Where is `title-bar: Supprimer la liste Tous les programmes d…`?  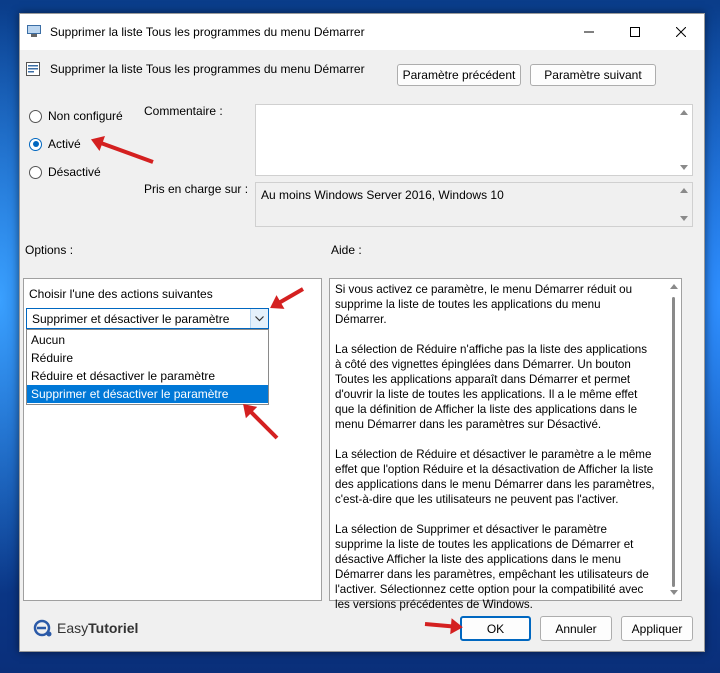 title-bar: Supprimer la liste Tous les programmes d… is located at coordinates (362, 32).